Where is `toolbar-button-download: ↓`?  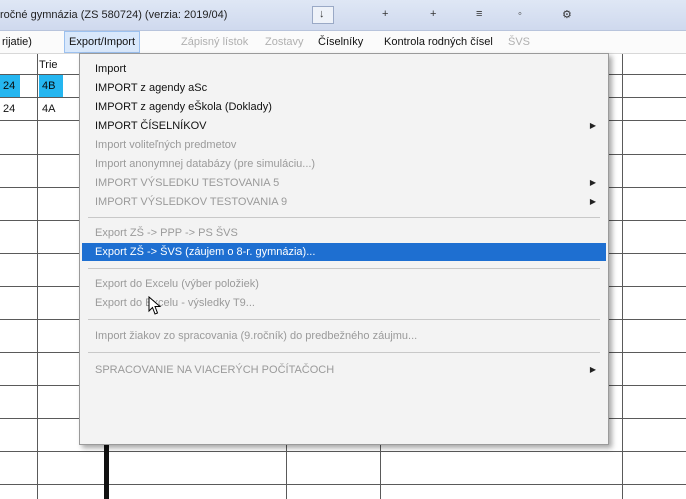
toolbar-button-download: ↓ is located at coordinates (323, 15).